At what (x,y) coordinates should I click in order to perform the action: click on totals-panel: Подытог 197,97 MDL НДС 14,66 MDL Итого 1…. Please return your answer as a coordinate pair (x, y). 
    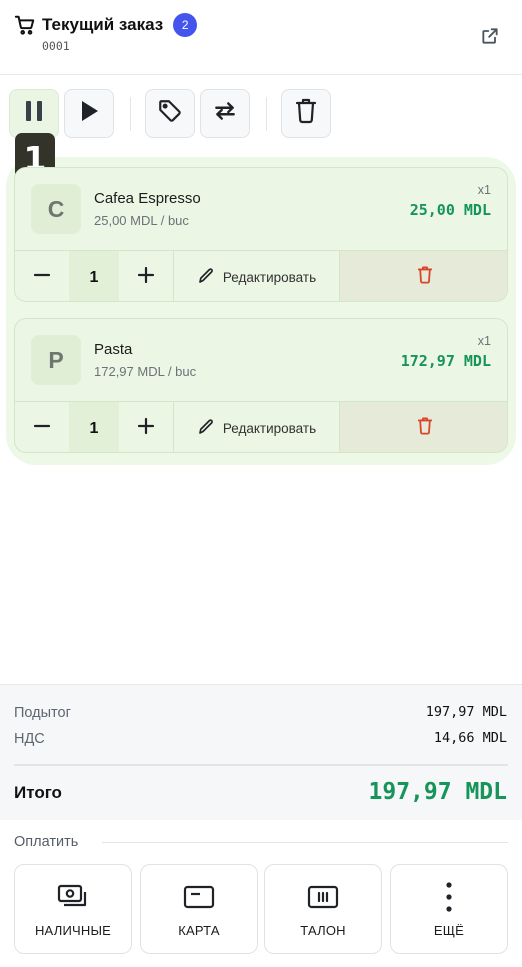
    Looking at the image, I should click on (261, 752).